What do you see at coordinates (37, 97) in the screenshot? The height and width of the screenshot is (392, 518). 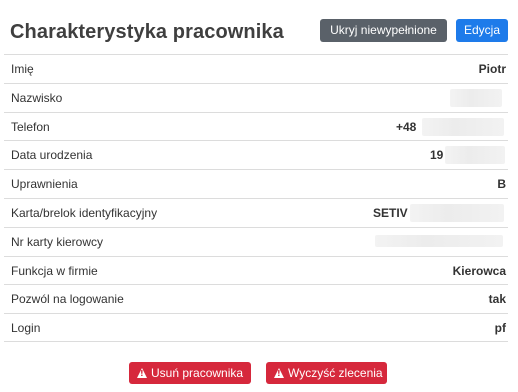 I see `field-label: Nazwisko` at bounding box center [37, 97].